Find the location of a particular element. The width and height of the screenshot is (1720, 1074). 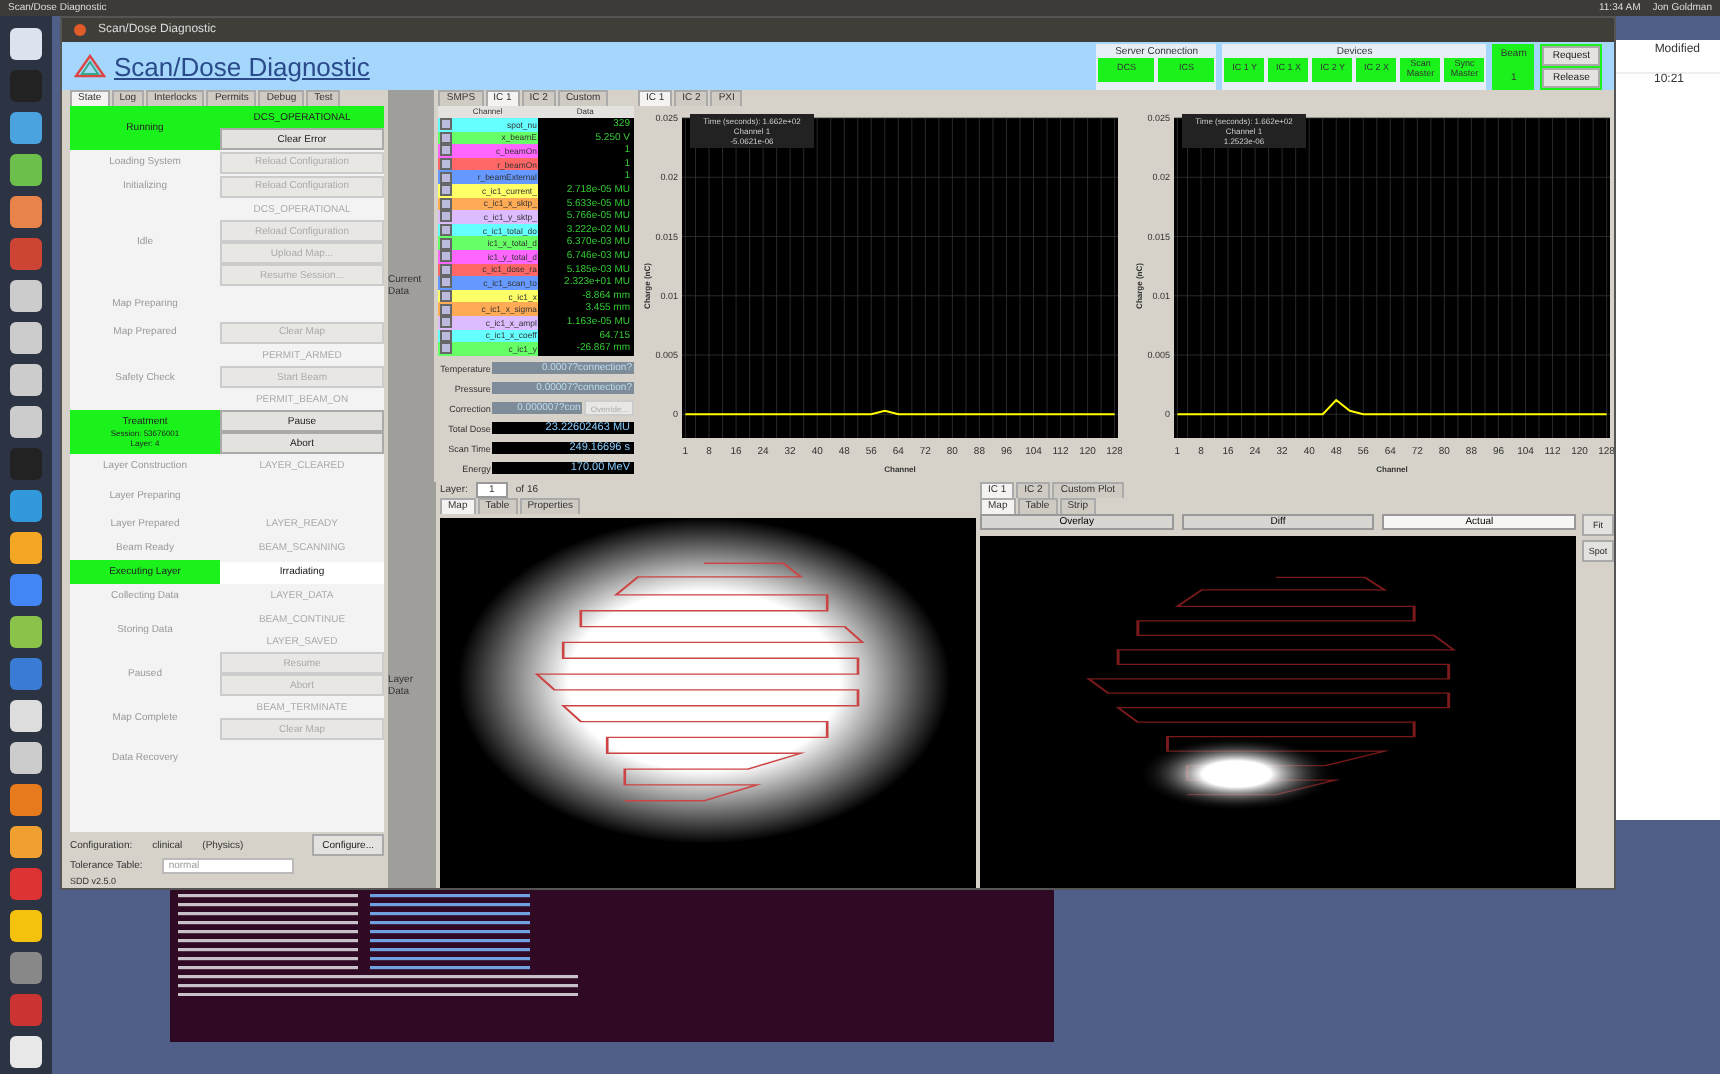

triangle-logo-icon is located at coordinates (90, 66).